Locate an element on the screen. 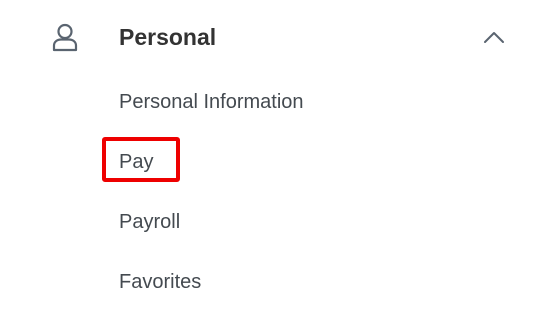 Image resolution: width=552 pixels, height=314 pixels. chevron-up-icon is located at coordinates (494, 37).